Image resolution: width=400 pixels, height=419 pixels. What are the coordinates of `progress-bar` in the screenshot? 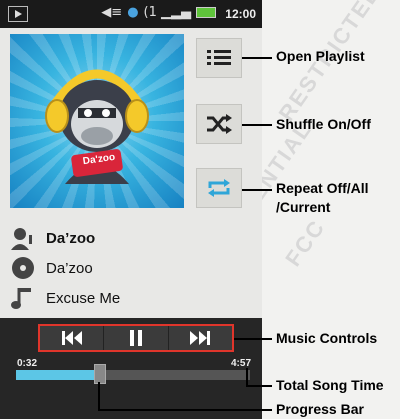 It's located at (133, 374).